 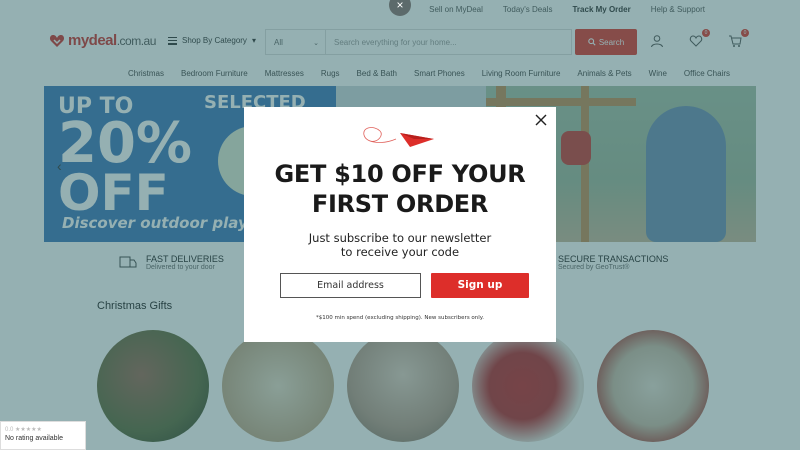 I want to click on modal-subtext-line-2: to receive your code, so click(x=400, y=252).